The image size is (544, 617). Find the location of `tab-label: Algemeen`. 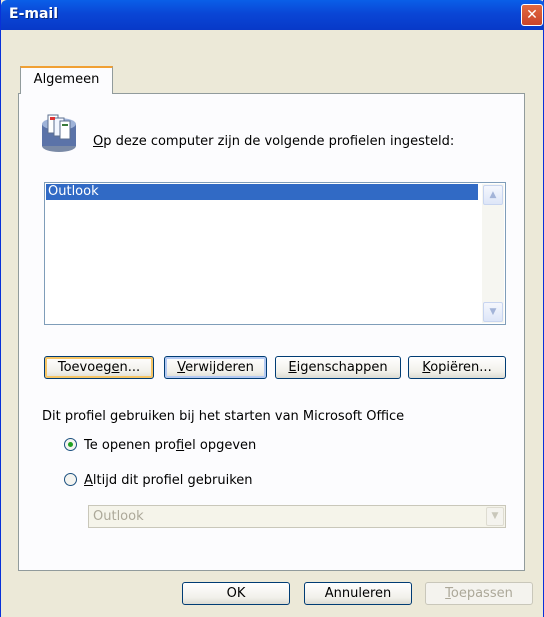

tab-label: Algemeen is located at coordinates (66, 79).